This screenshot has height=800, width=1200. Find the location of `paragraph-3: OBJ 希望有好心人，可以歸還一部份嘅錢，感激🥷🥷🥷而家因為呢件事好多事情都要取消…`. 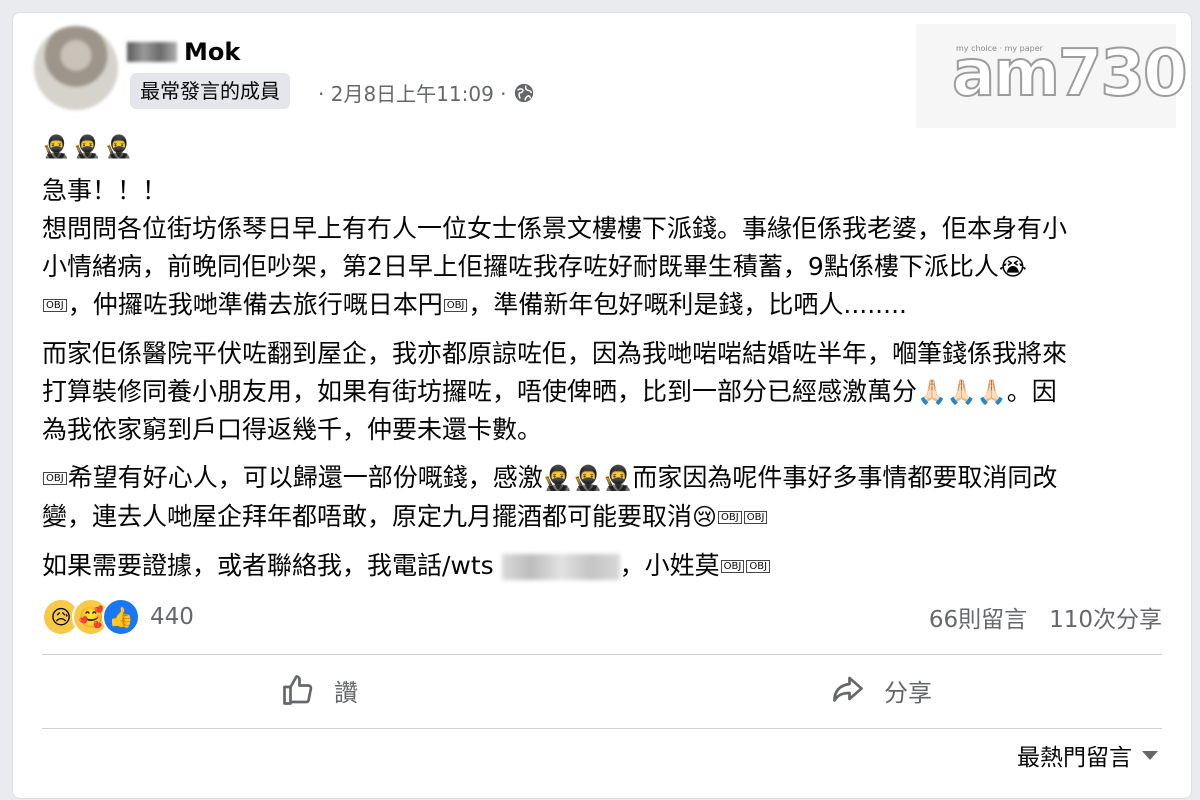

paragraph-3: OBJ 希望有好心人，可以歸還一部份嘅錢，感激🥷🥷🥷而家因為呢件事好多事情都要取消… is located at coordinates (602, 498).